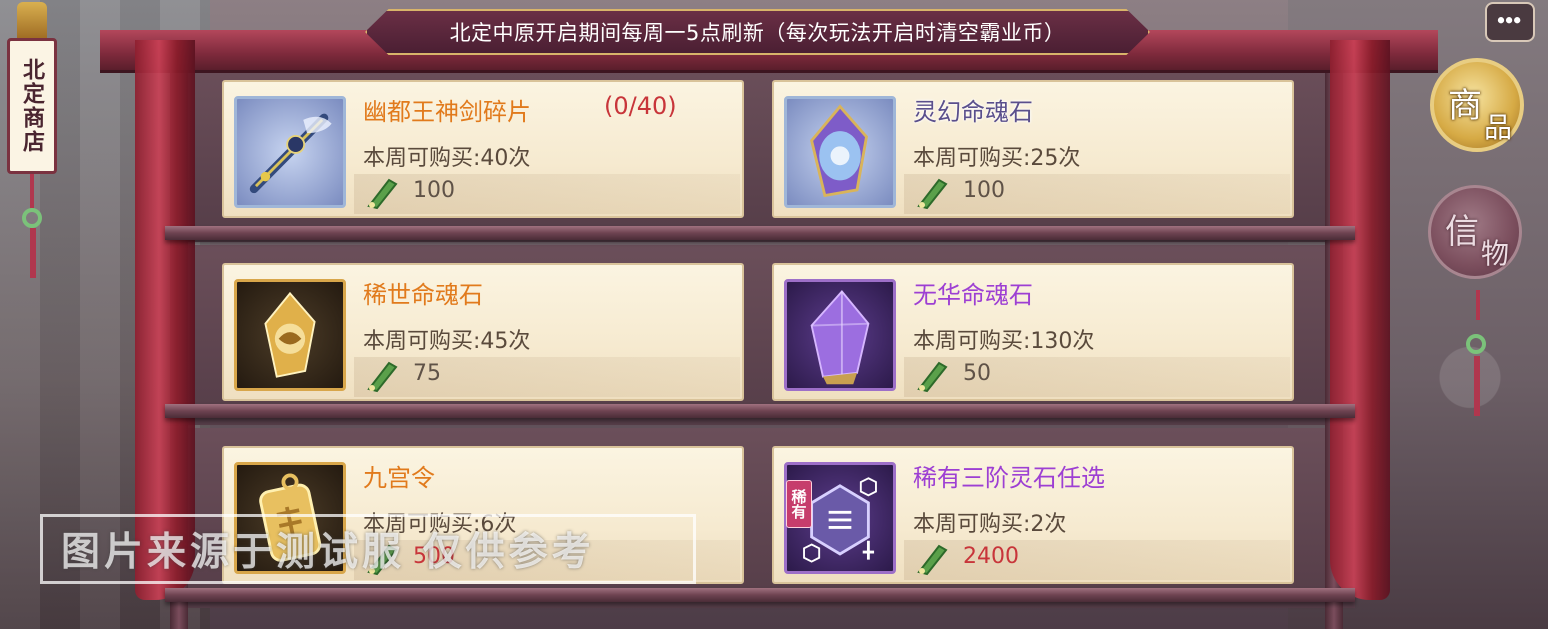  What do you see at coordinates (1476, 344) in the screenshot?
I see `tab-jade-ring-ornament` at bounding box center [1476, 344].